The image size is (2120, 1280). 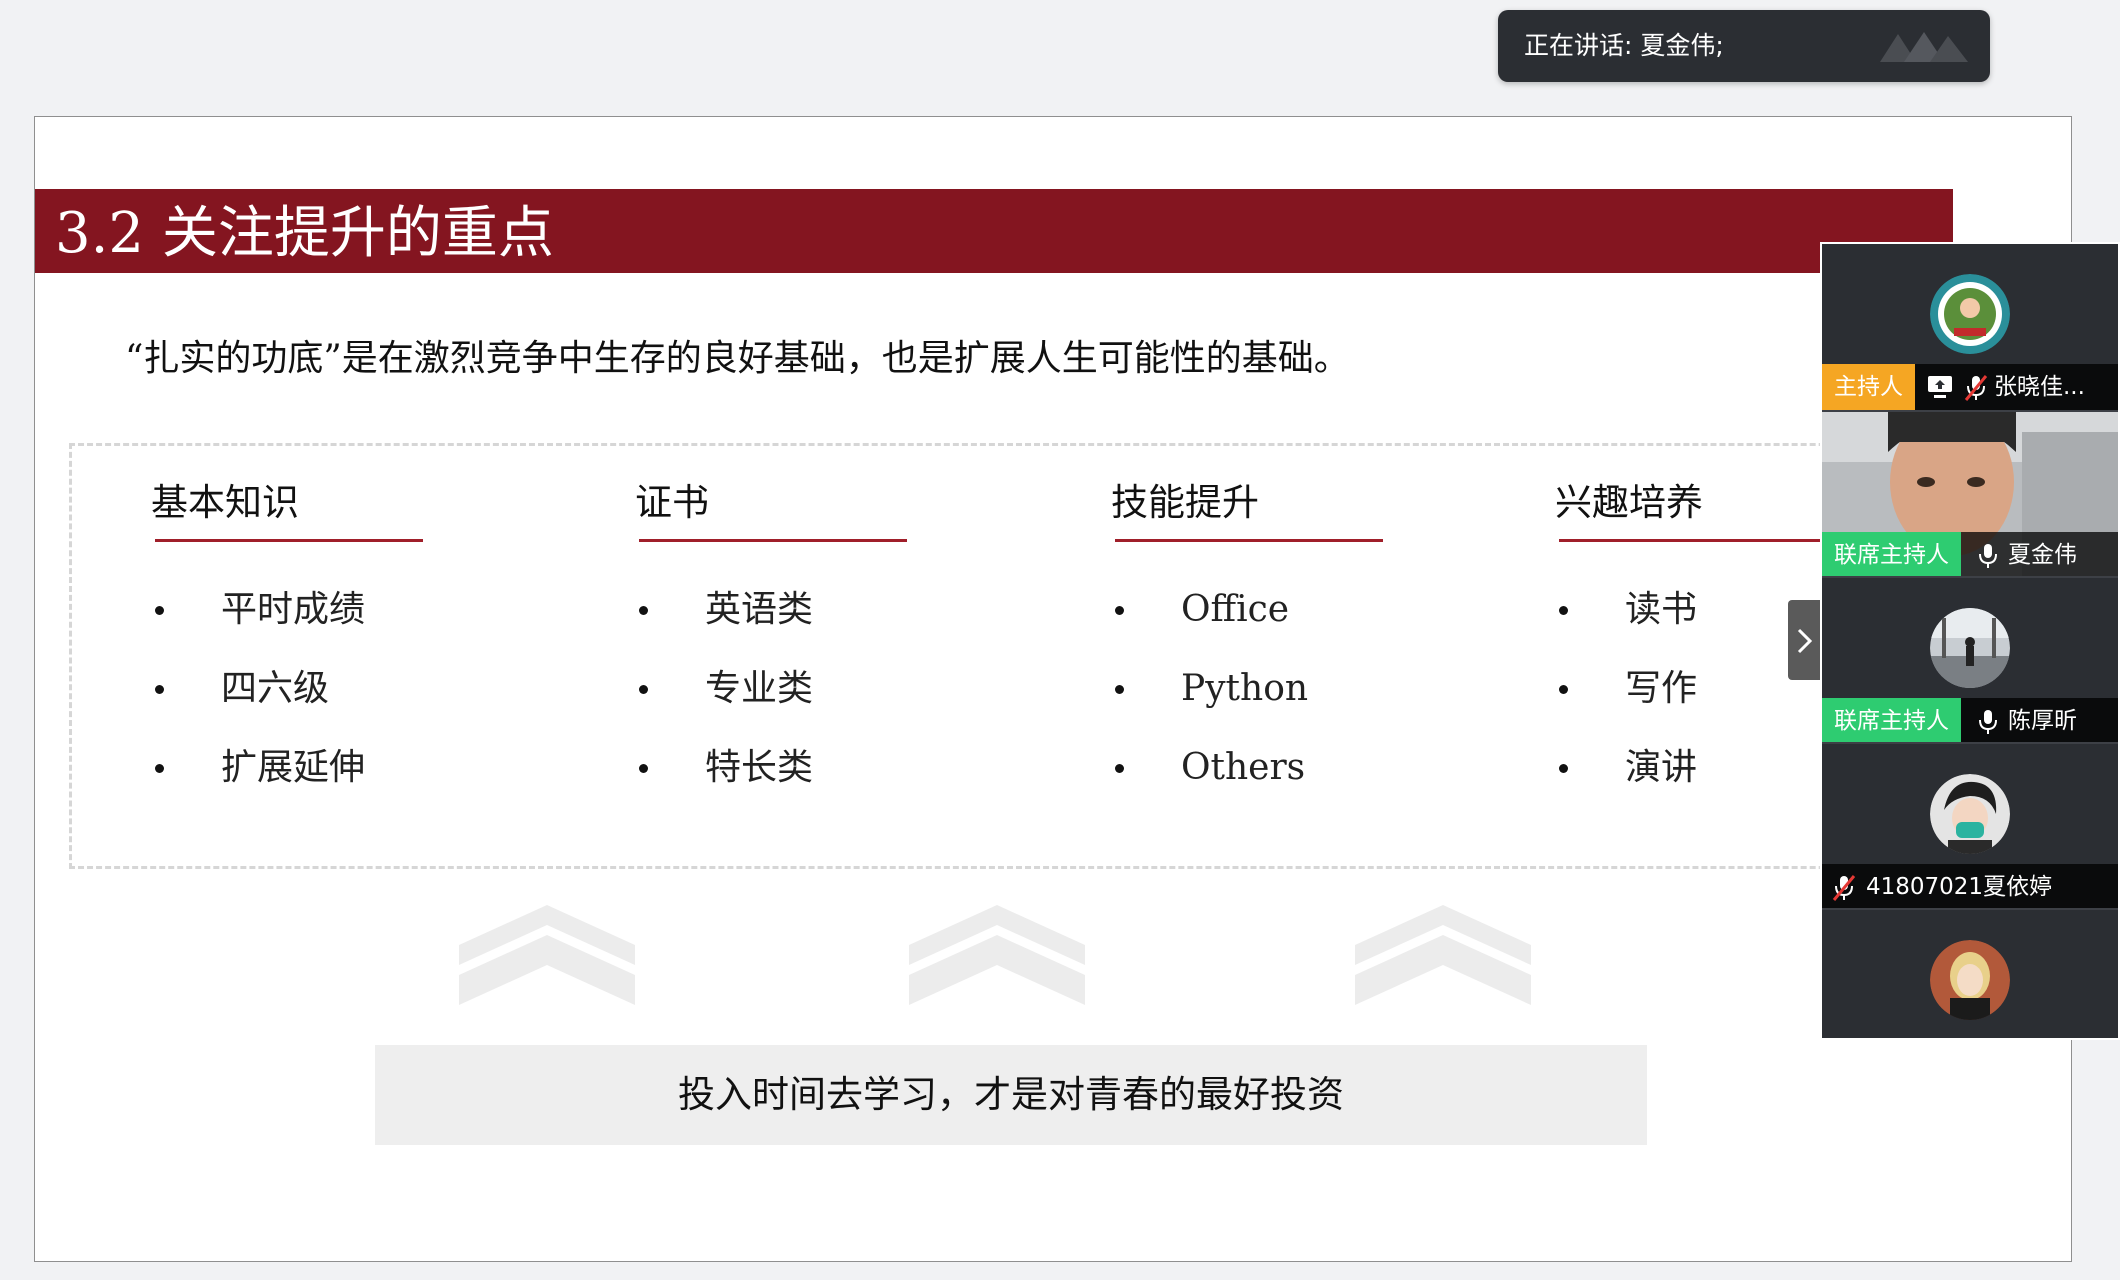 What do you see at coordinates (1661, 688) in the screenshot?
I see `list-item-text: 写作` at bounding box center [1661, 688].